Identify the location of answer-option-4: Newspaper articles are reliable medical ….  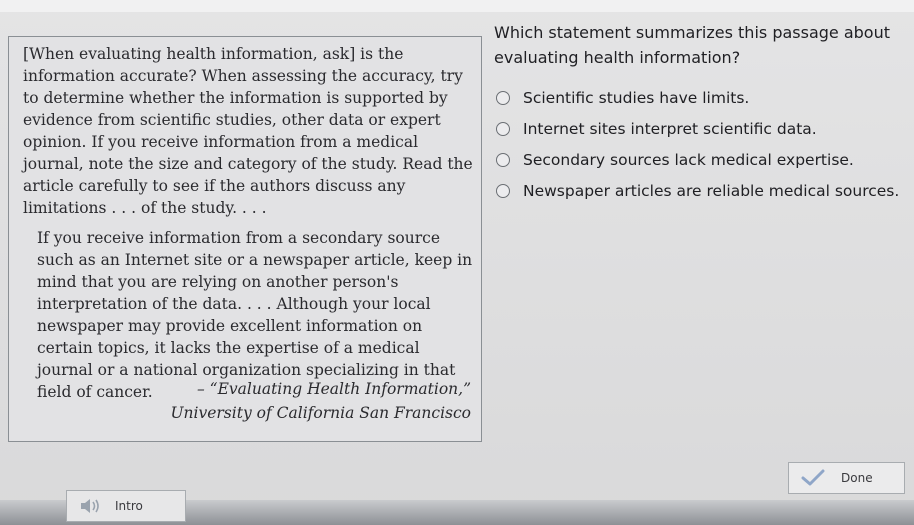
(704, 191).